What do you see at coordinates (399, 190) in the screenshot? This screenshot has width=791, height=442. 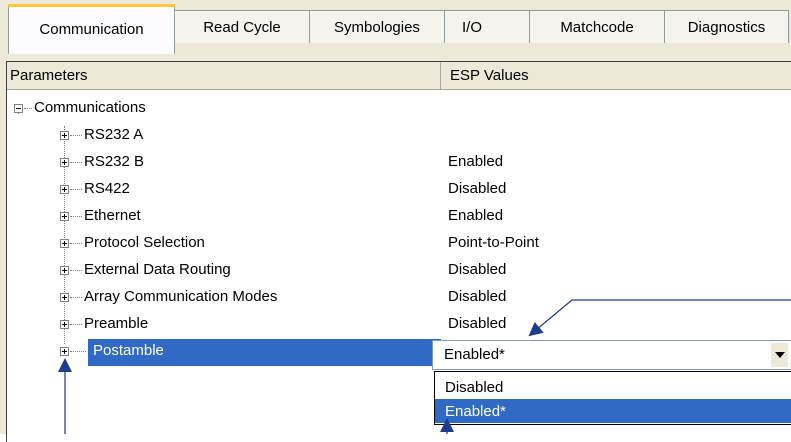 I see `tree-item-rs422: RS422 Disabled` at bounding box center [399, 190].